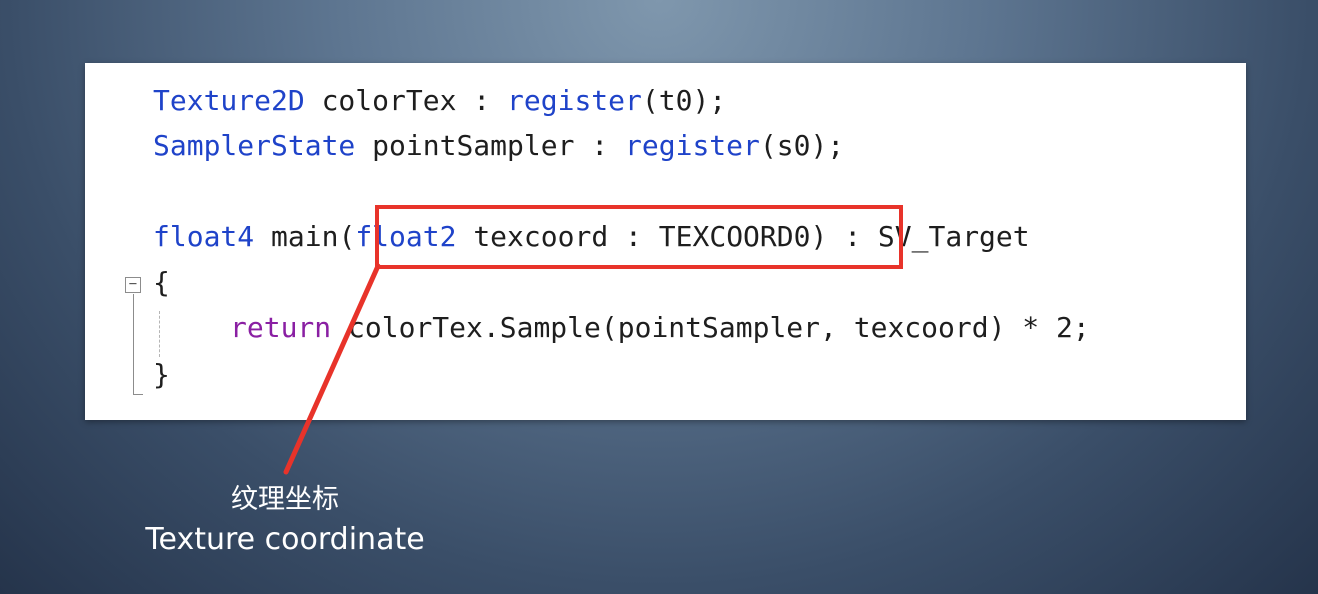 The height and width of the screenshot is (594, 1318). What do you see at coordinates (285, 539) in the screenshot?
I see `caption-english: Texture coordinate` at bounding box center [285, 539].